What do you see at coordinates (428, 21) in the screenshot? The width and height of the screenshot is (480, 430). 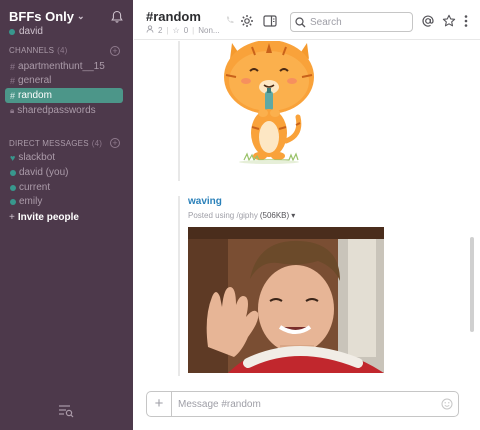 I see `mentions-icon` at bounding box center [428, 21].